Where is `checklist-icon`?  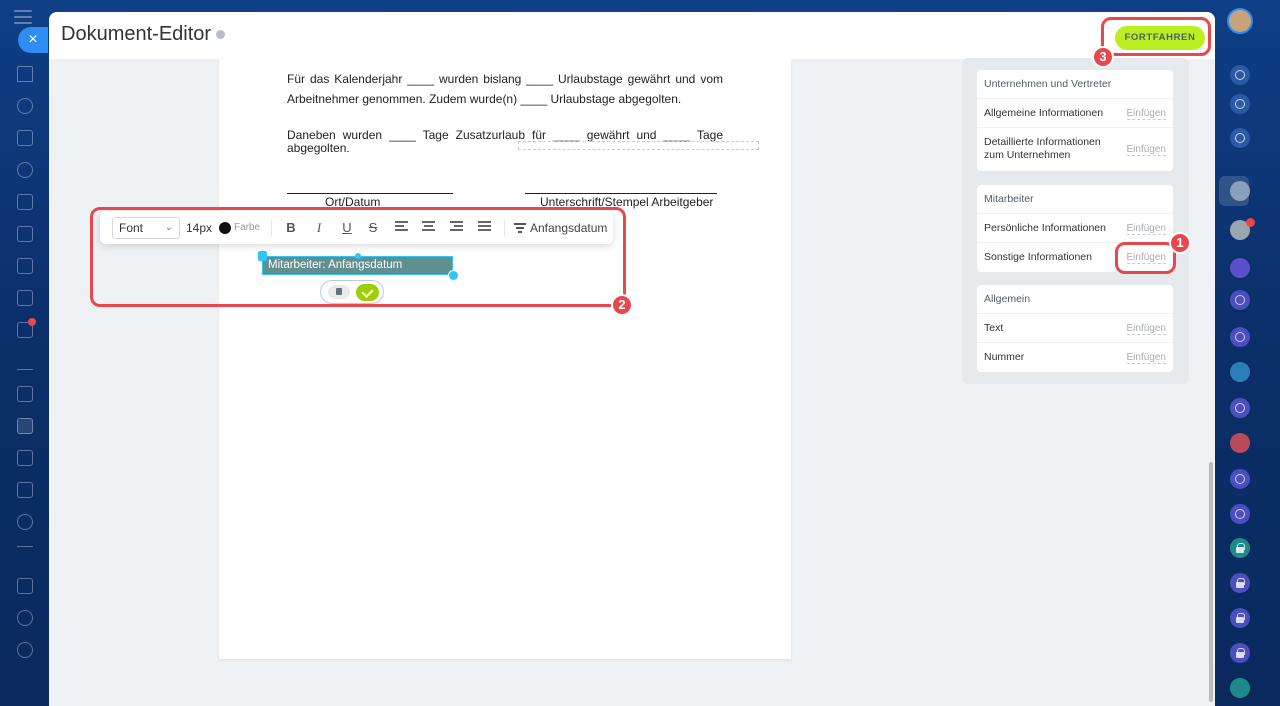 checklist-icon is located at coordinates (25, 298).